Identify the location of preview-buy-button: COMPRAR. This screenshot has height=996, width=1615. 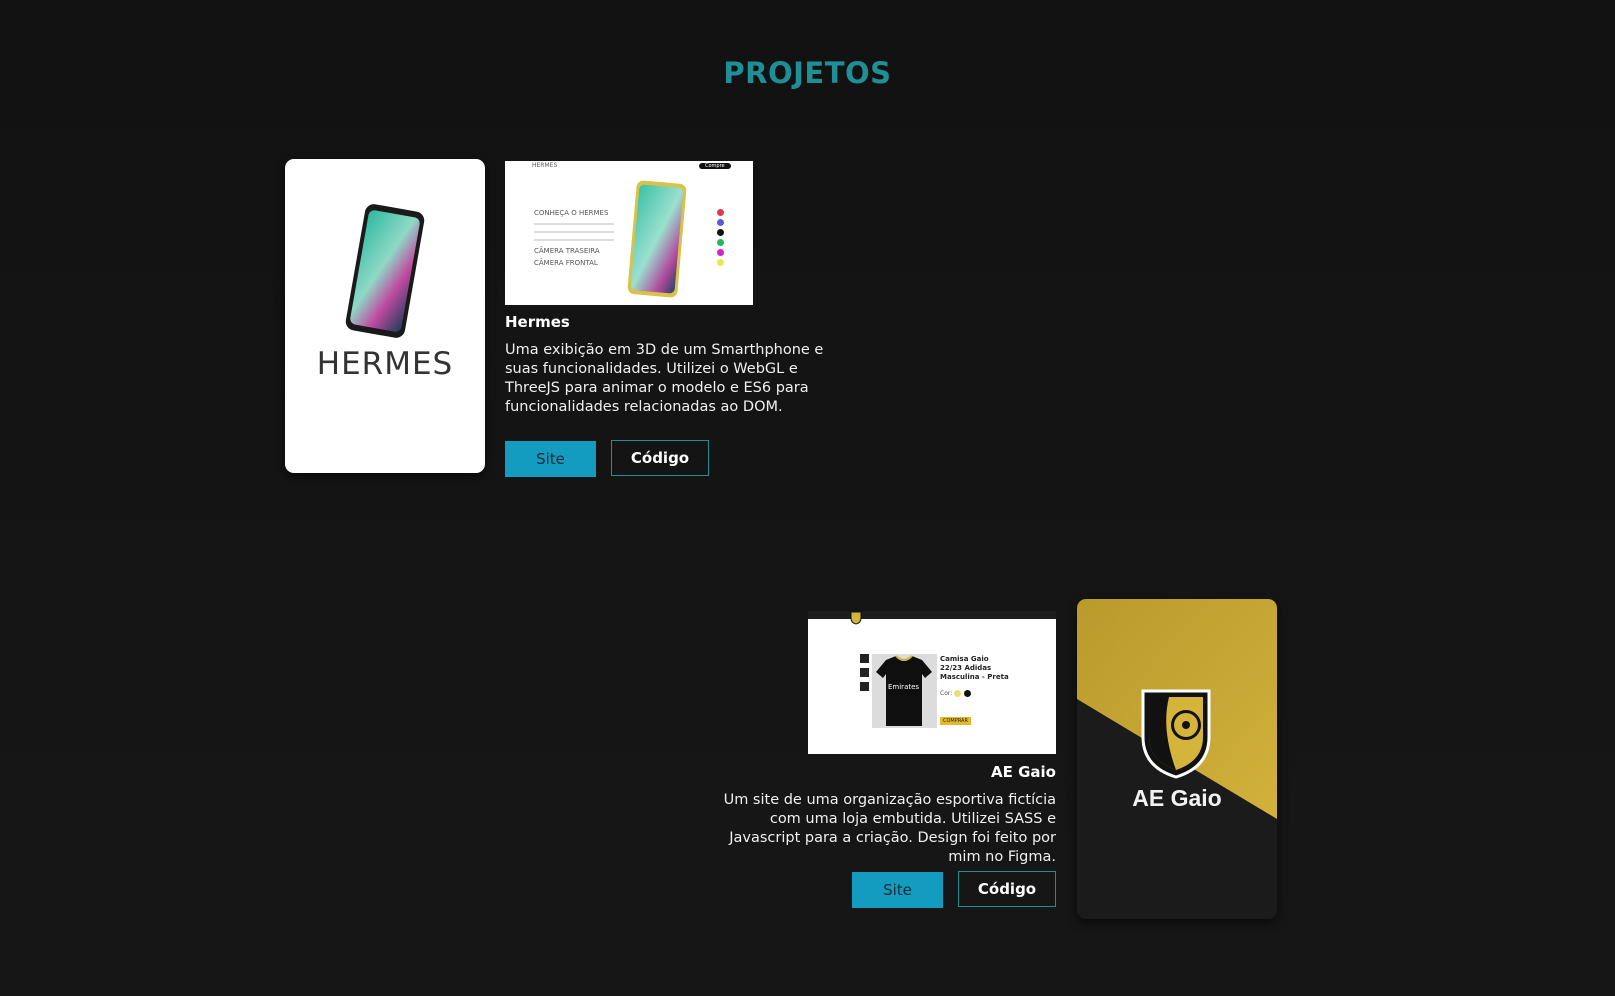
(955, 721).